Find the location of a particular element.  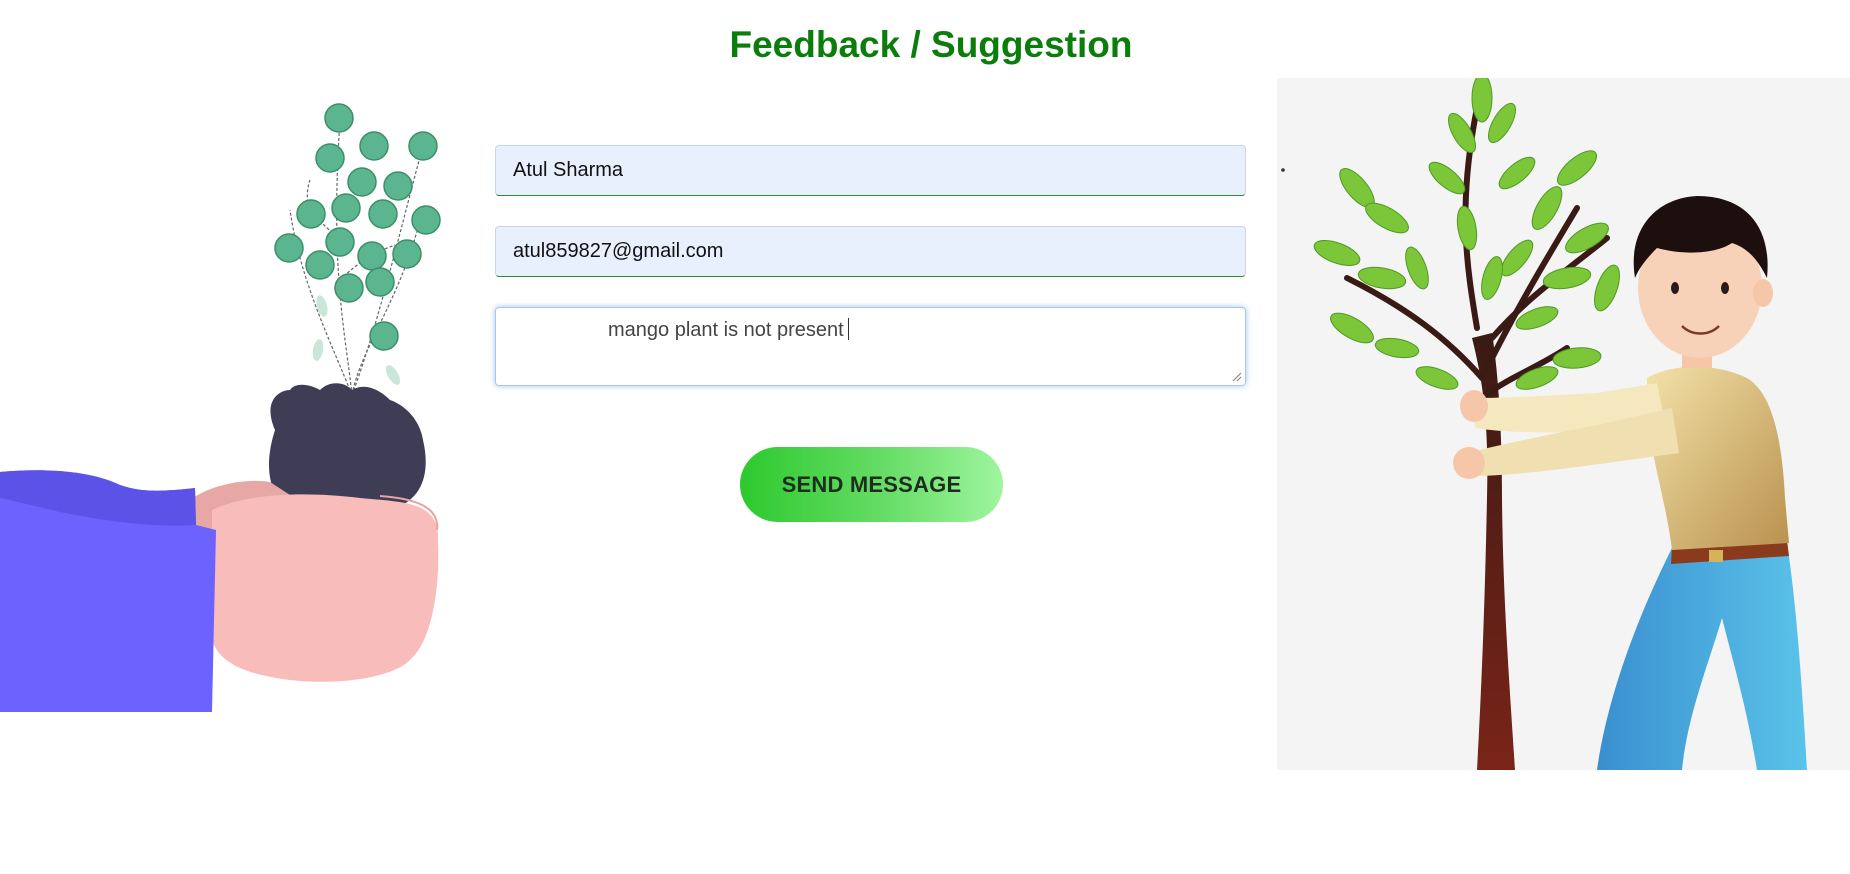

message-textarea: mango plant is not present is located at coordinates (870, 346).